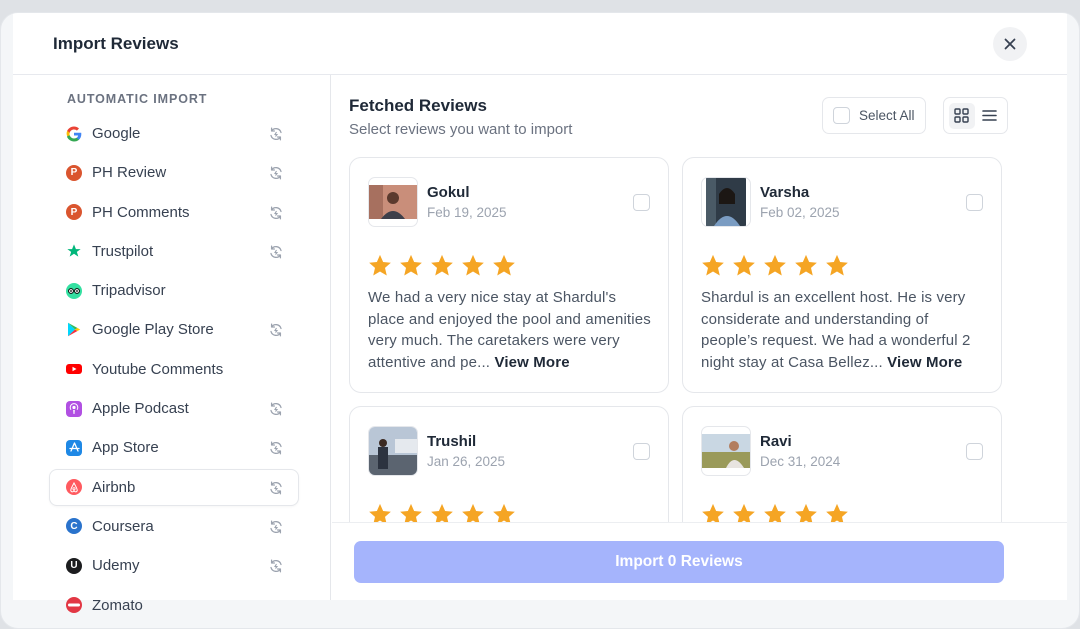 The height and width of the screenshot is (629, 1080). I want to click on app-store-icon, so click(74, 447).